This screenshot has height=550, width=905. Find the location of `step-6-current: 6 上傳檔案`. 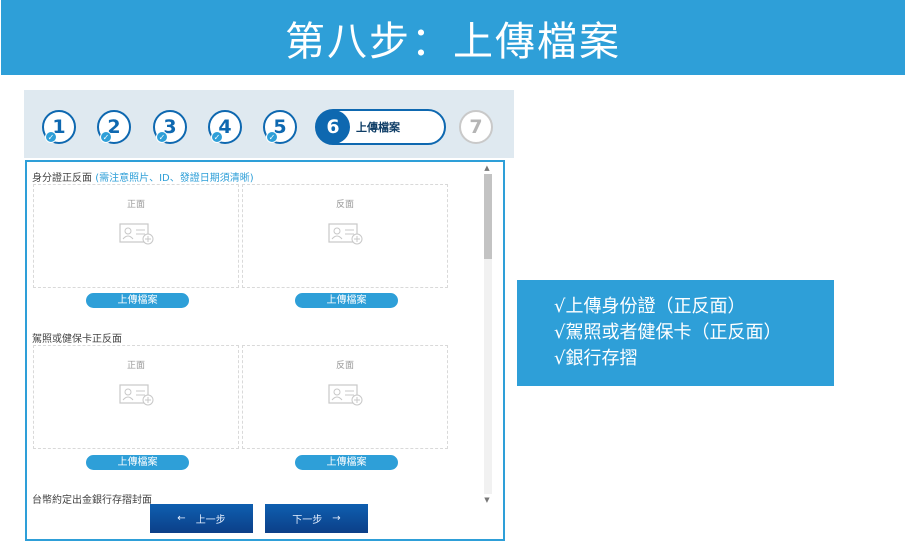

step-6-current: 6 上傳檔案 is located at coordinates (380, 127).